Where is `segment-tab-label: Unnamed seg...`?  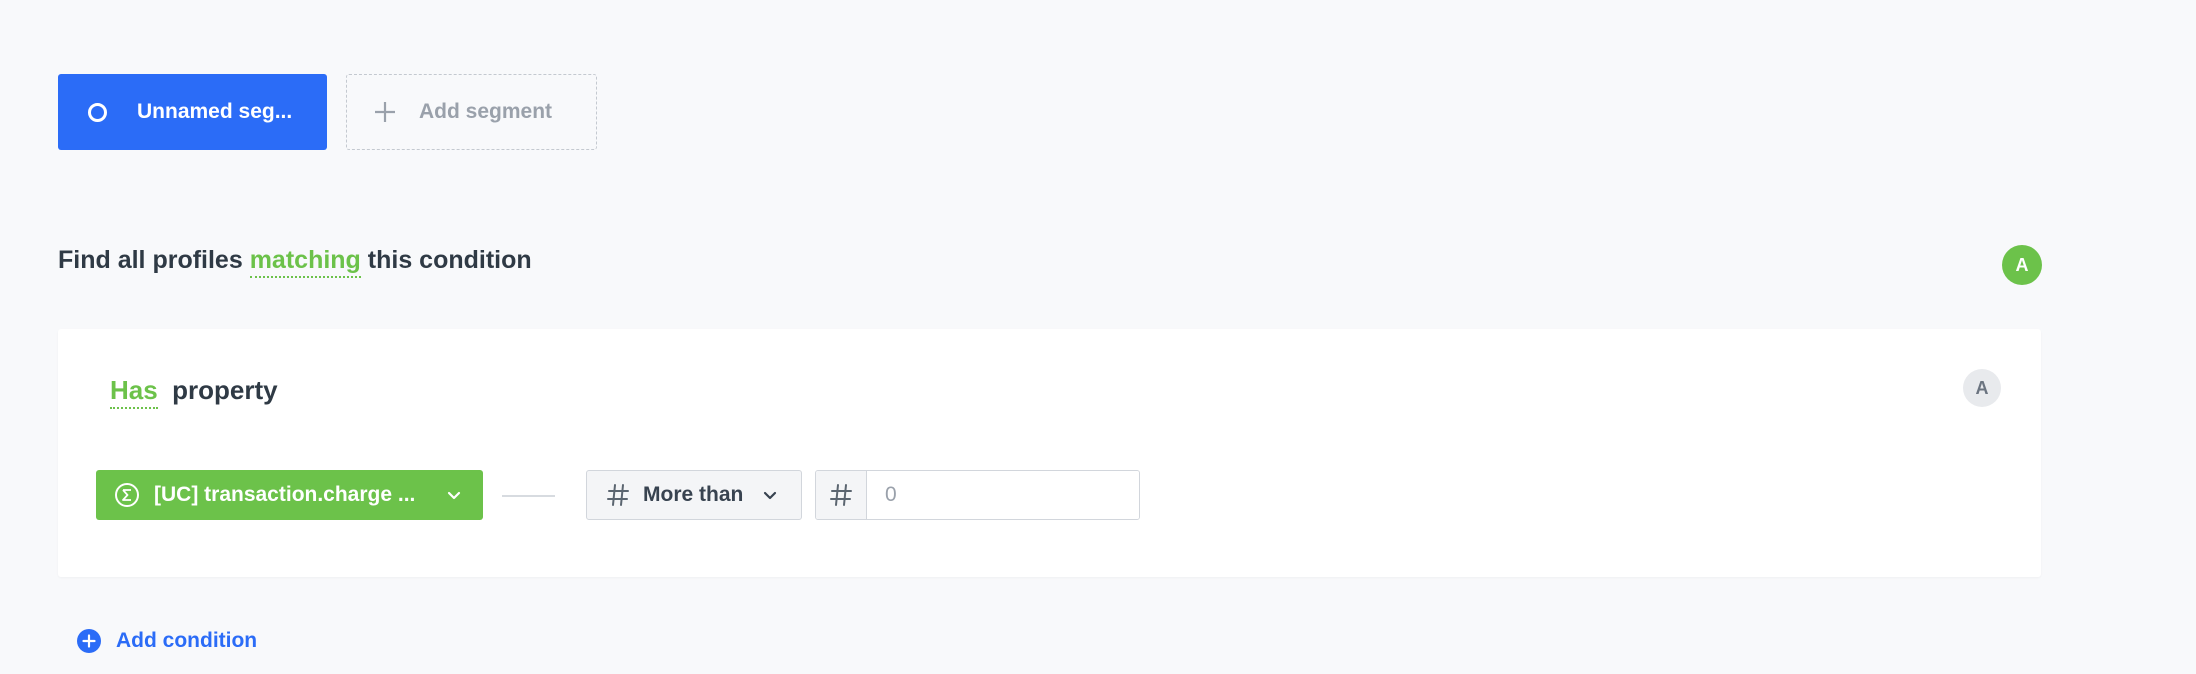 segment-tab-label: Unnamed seg... is located at coordinates (215, 111).